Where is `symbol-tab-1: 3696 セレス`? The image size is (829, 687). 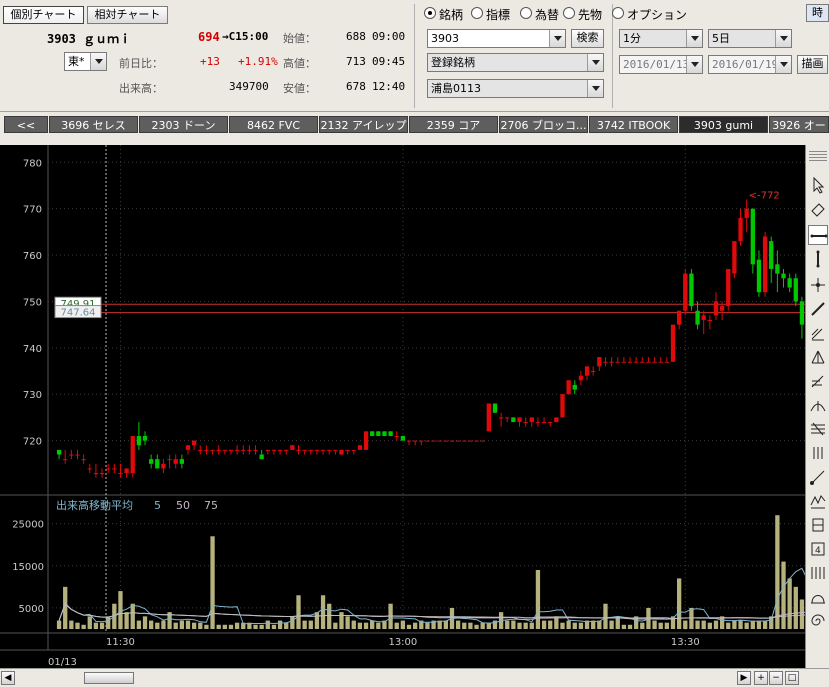
symbol-tab-1: 3696 セレス is located at coordinates (93, 124).